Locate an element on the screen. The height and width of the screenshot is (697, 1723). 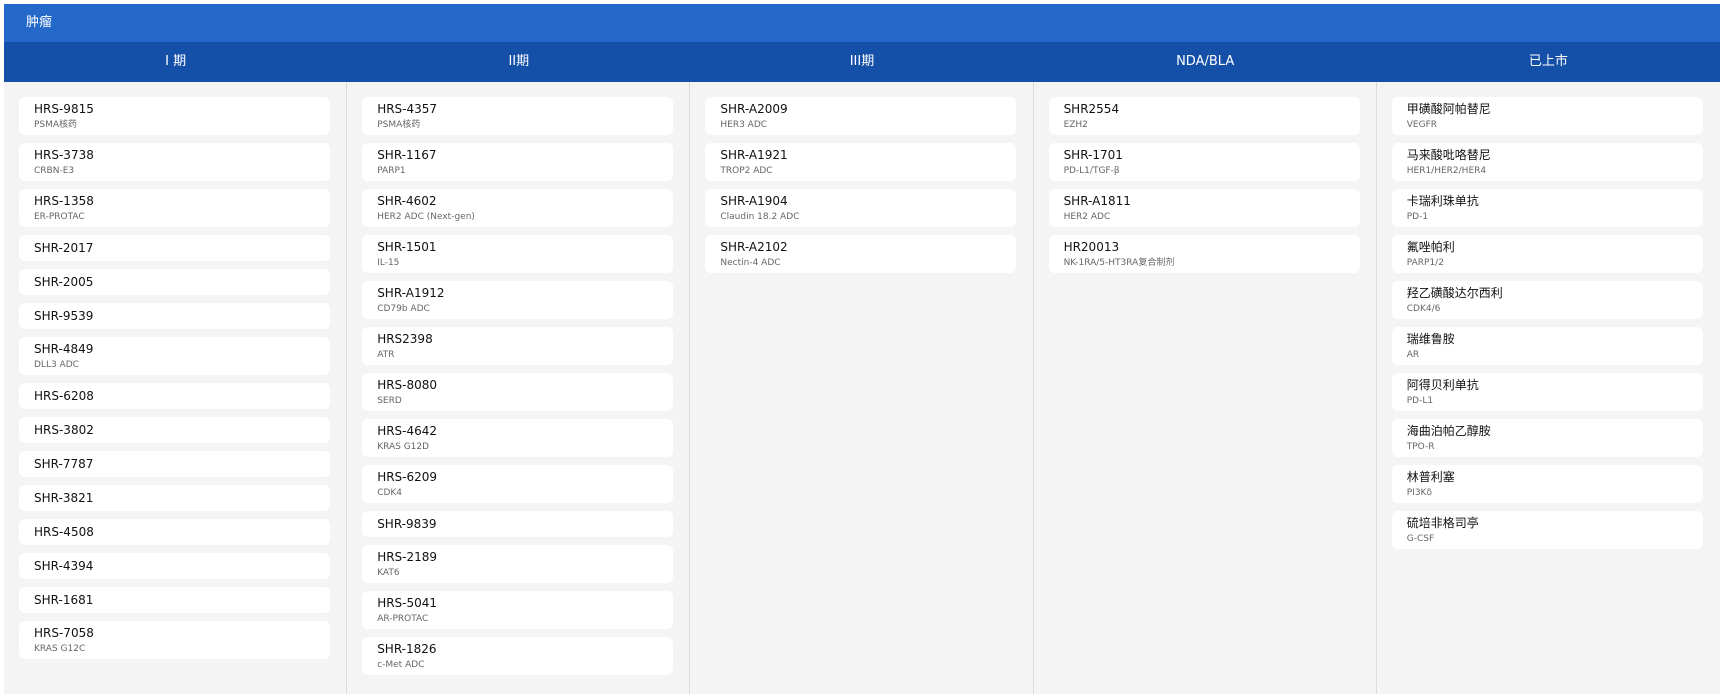
drug-card: HRS-6208 is located at coordinates (174, 396).